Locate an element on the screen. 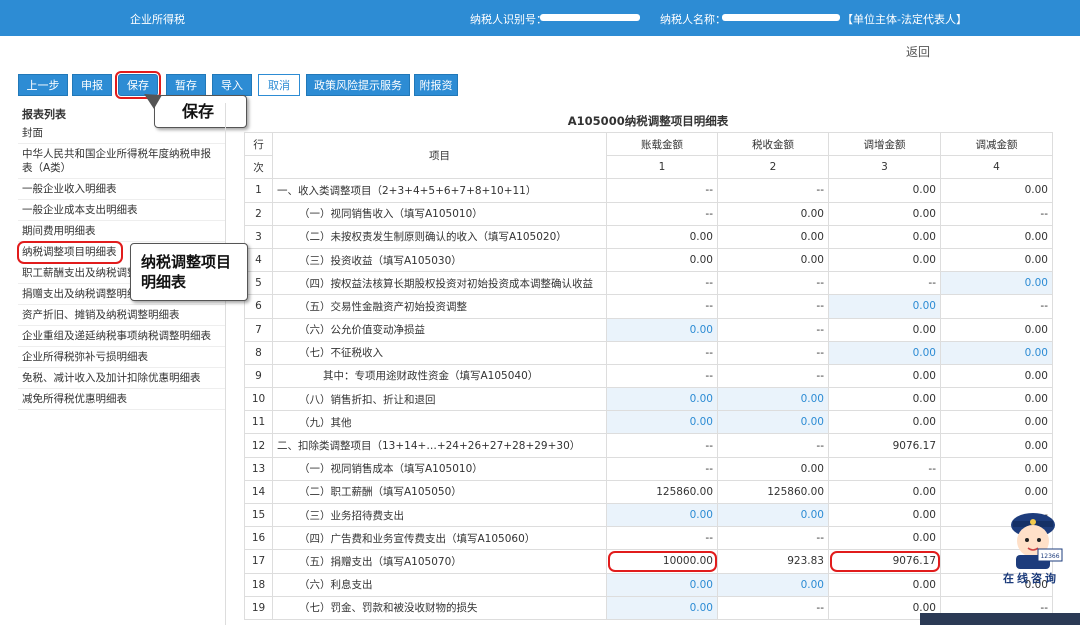 The width and height of the screenshot is (1080, 625). sidebar-item-income: 一般企业收入明细表 is located at coordinates (121, 189).